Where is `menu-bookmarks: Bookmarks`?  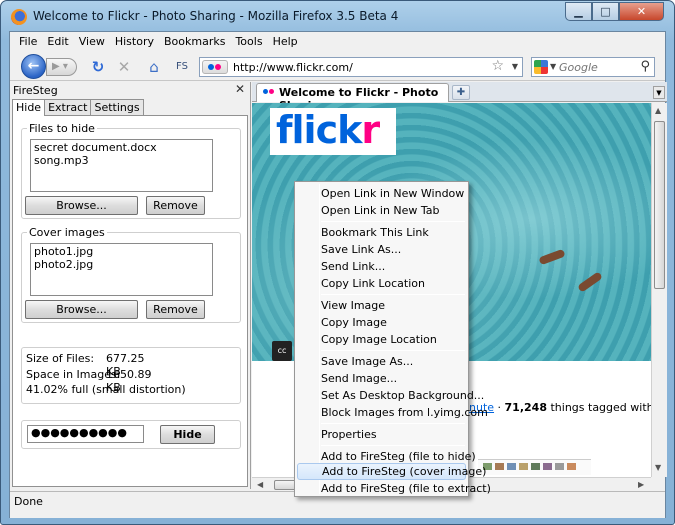 menu-bookmarks: Bookmarks is located at coordinates (194, 42).